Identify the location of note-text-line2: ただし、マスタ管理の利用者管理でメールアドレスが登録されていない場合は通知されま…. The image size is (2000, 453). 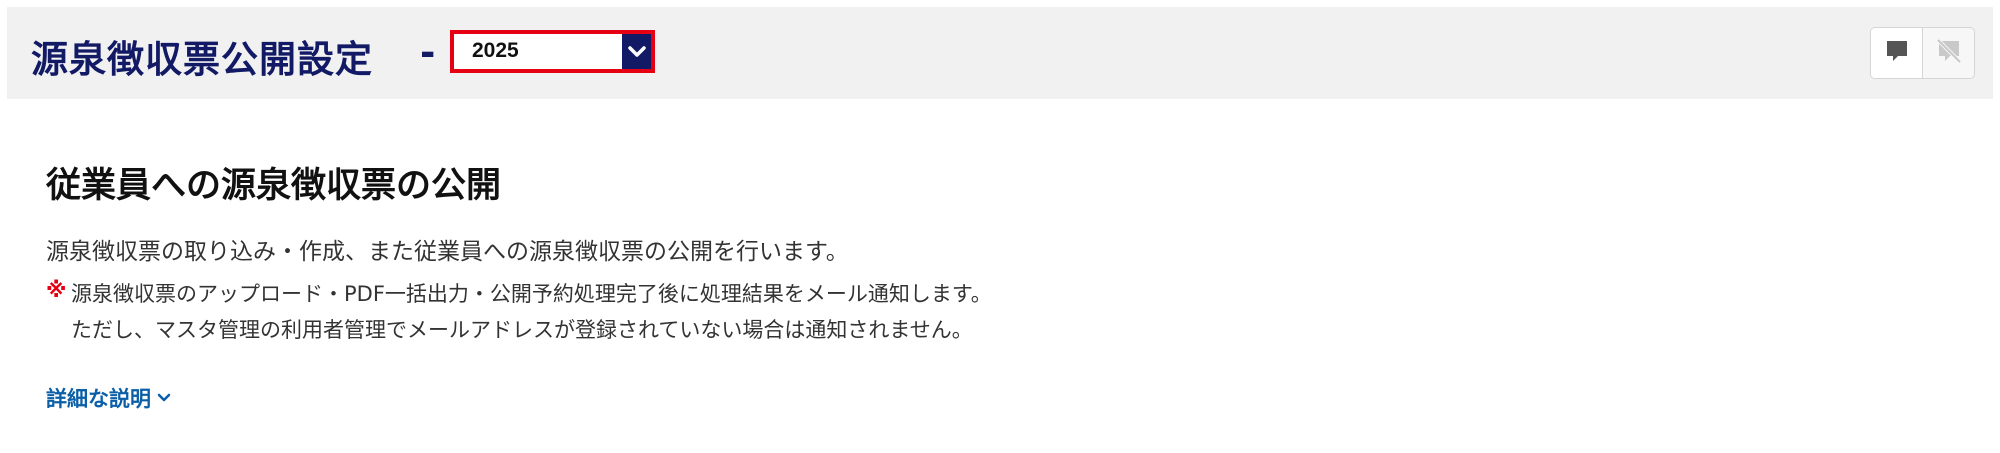
(522, 330).